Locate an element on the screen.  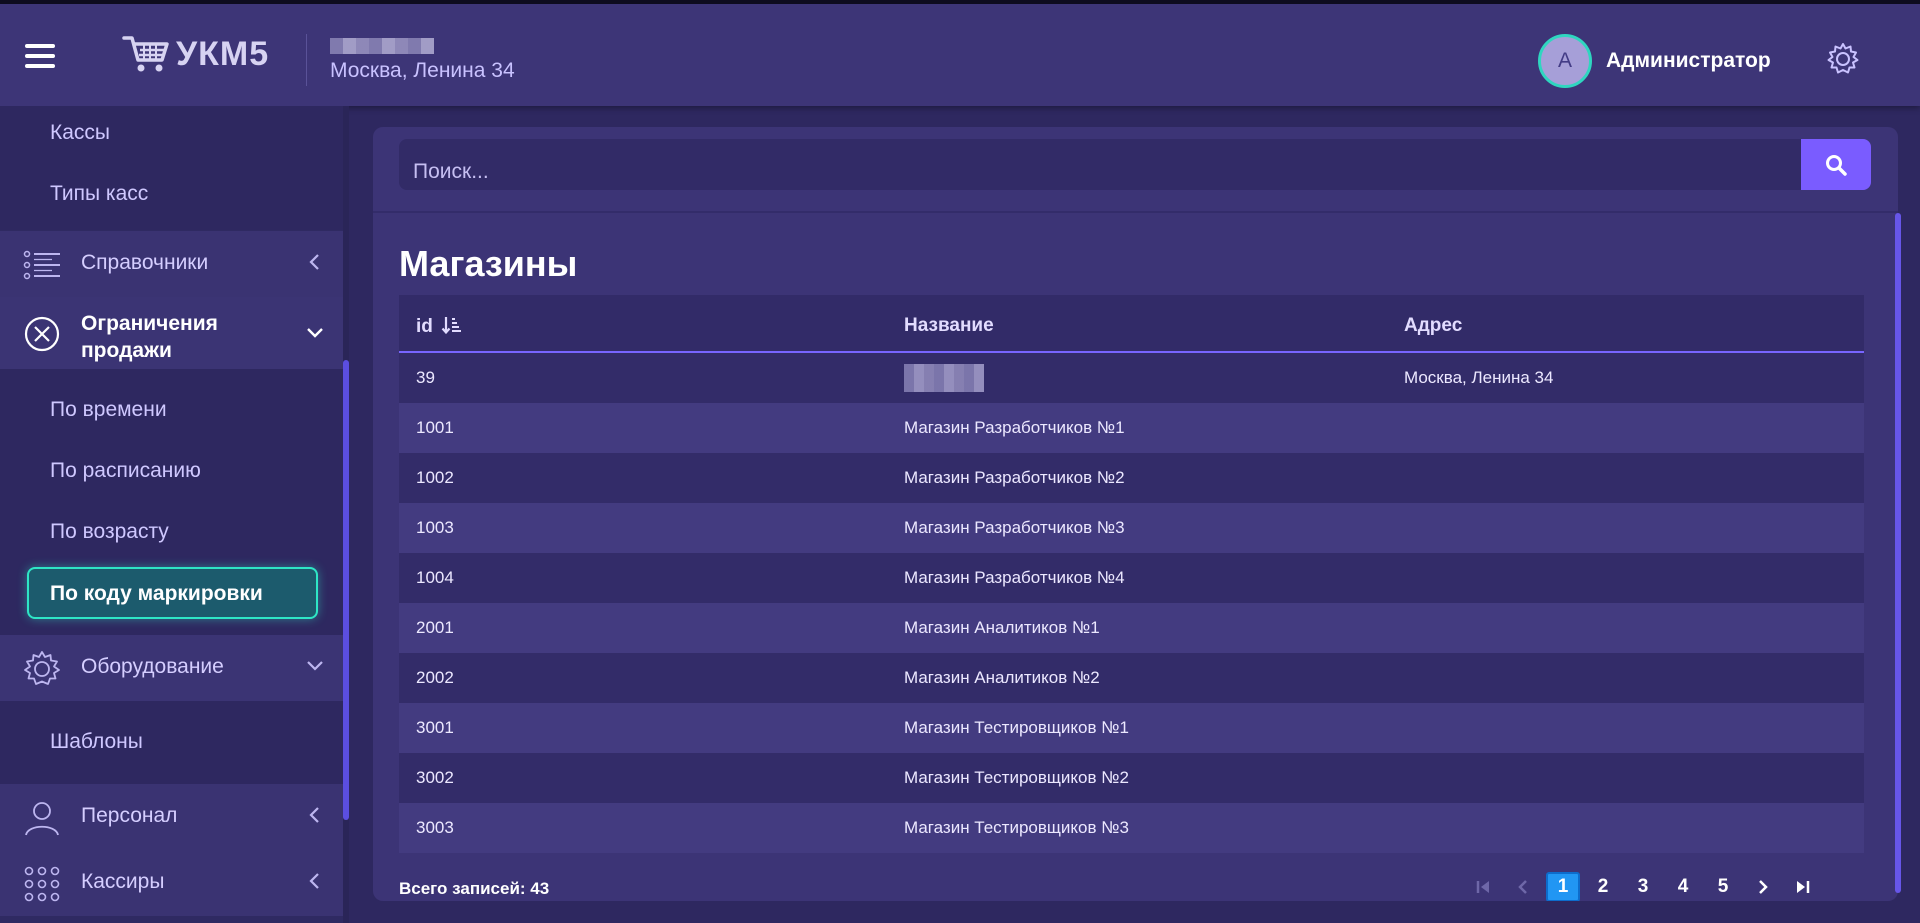
cell-name: Магазин Разработчиков №2 is located at coordinates (1014, 477).